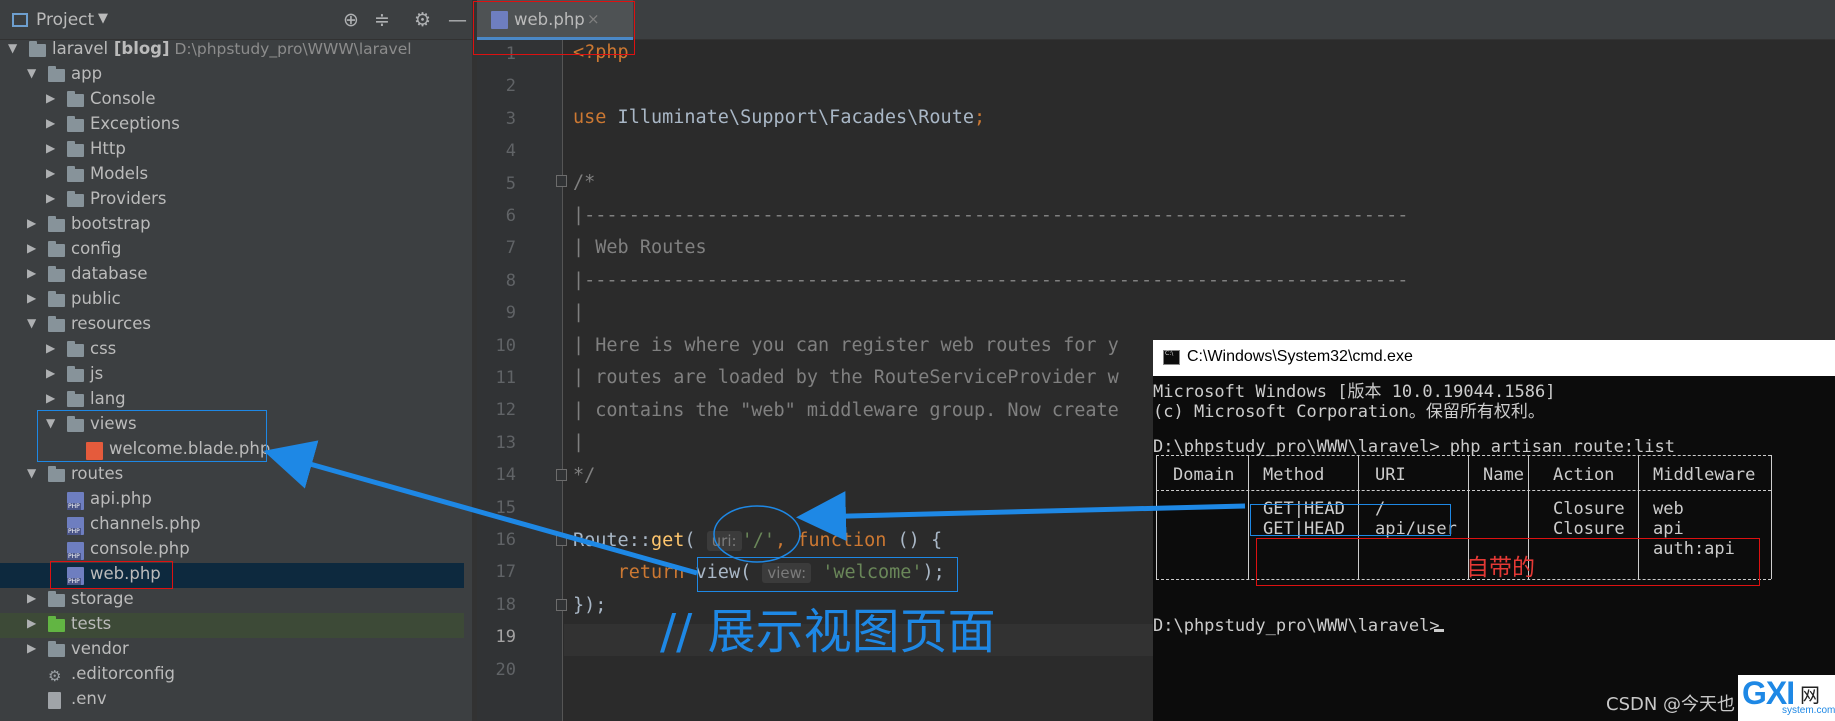 This screenshot has width=1835, height=721. Describe the element at coordinates (236, 300) in the screenshot. I see `tree-public: ▶ public` at that location.